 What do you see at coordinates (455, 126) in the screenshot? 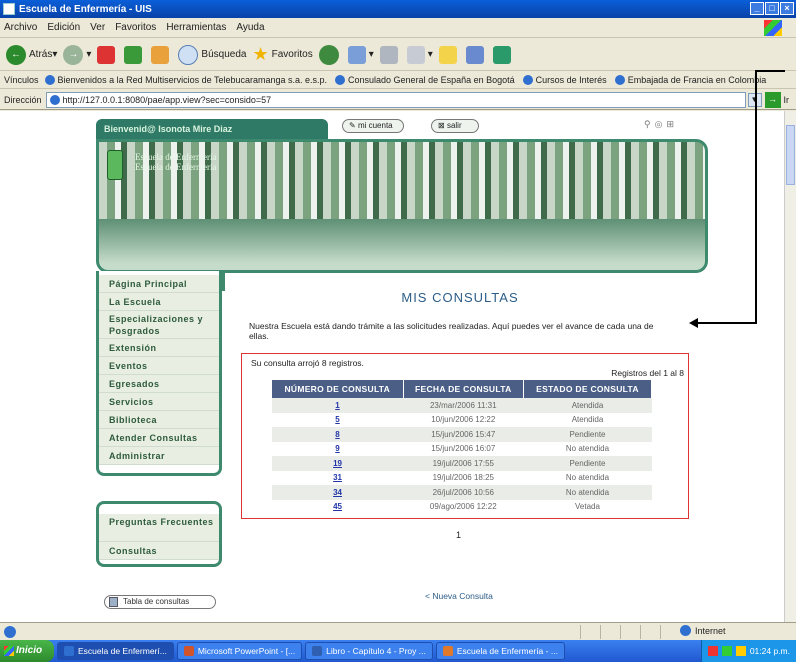
I see `salir-button: ⊠ salir` at bounding box center [455, 126].